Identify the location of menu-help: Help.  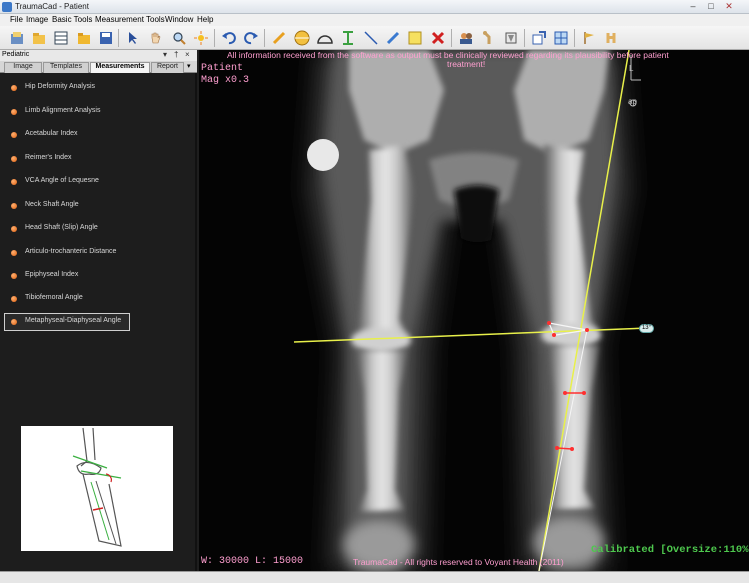
(205, 19).